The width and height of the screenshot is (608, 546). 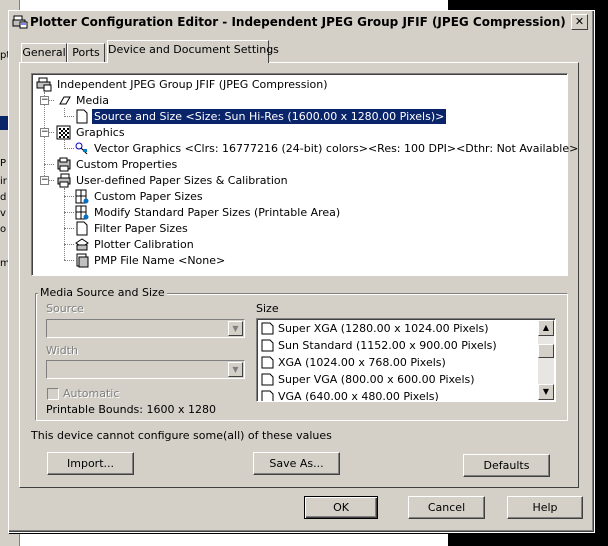 I want to click on scroll-down-icon: ▼, so click(x=546, y=392).